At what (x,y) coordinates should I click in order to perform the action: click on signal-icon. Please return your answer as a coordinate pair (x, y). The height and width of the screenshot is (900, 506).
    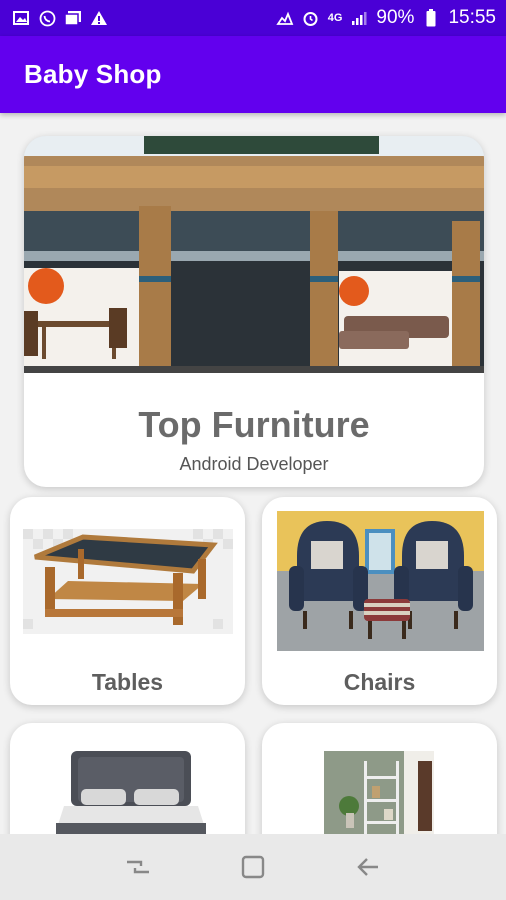
    Looking at the image, I should click on (359, 18).